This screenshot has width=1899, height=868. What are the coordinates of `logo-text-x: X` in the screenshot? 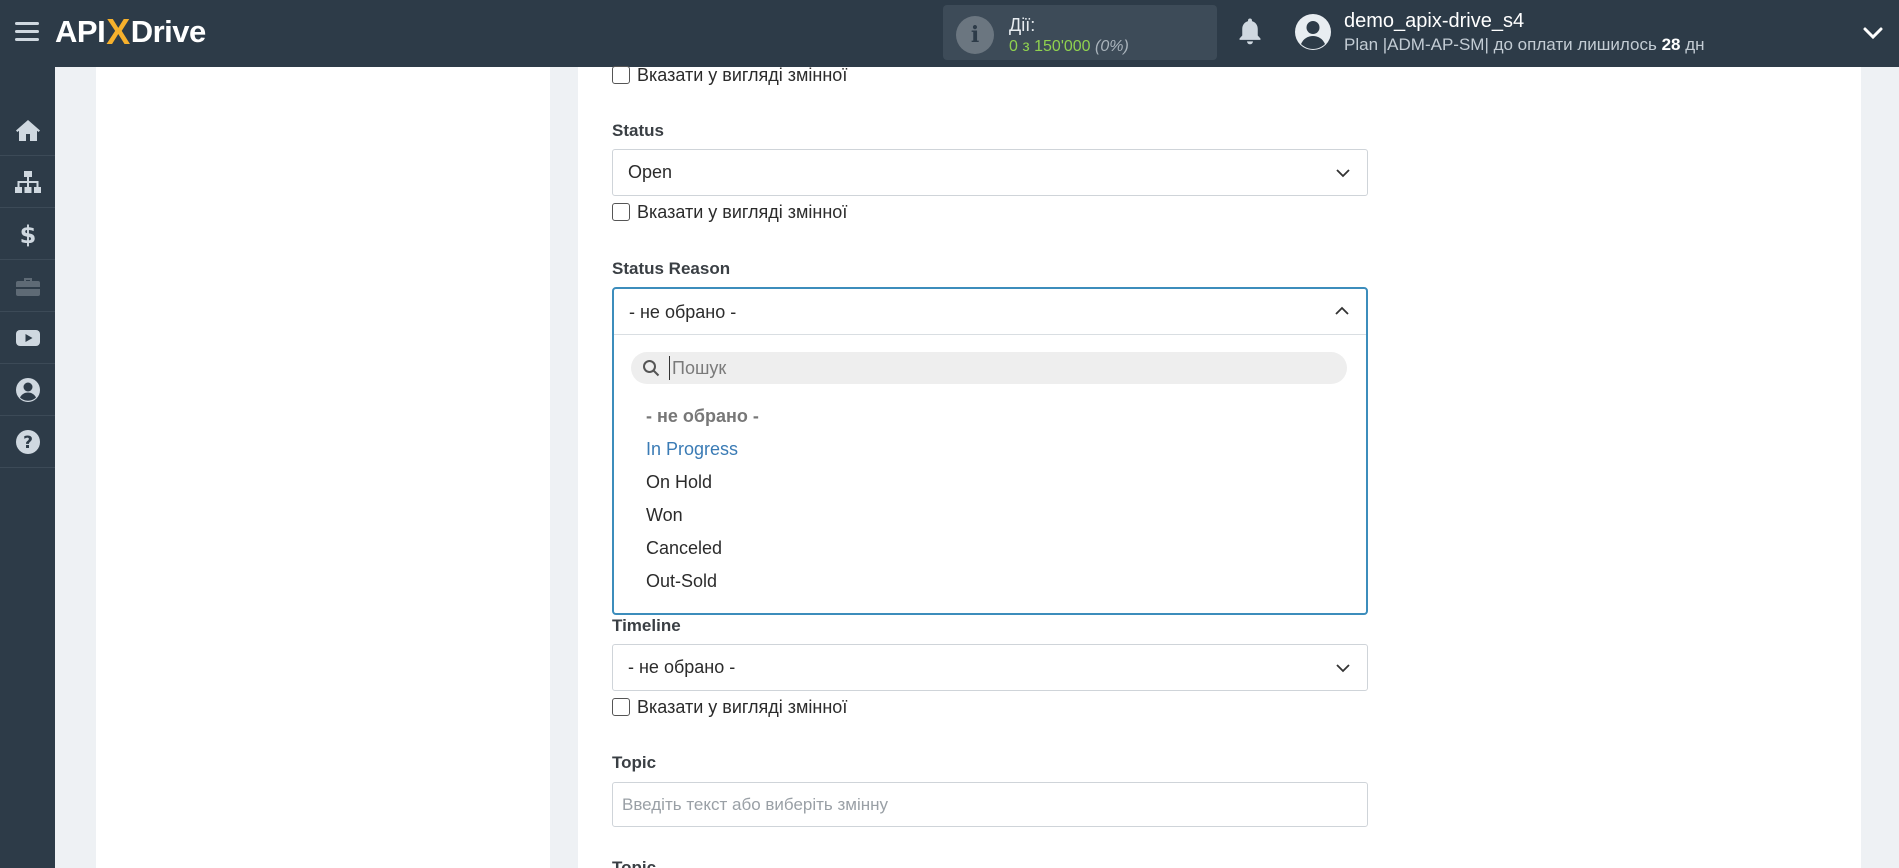 It's located at (118, 31).